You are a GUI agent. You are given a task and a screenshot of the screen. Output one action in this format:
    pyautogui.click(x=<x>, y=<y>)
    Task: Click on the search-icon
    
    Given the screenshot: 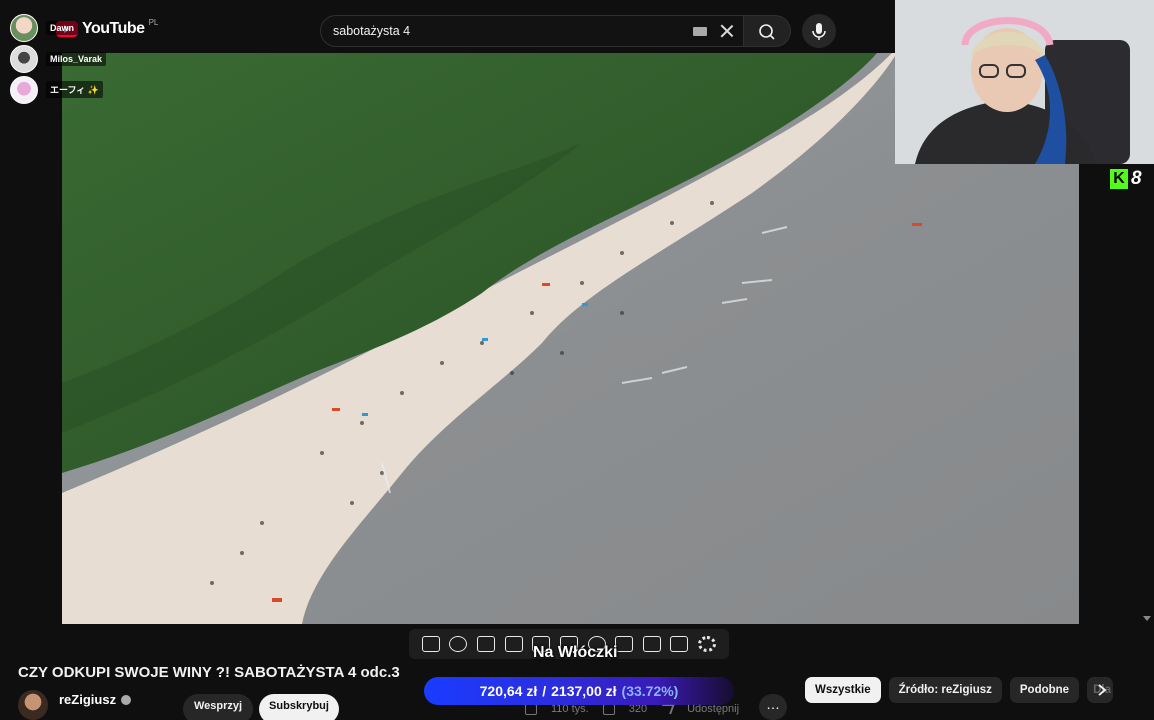 What is the action you would take?
    pyautogui.click(x=767, y=32)
    